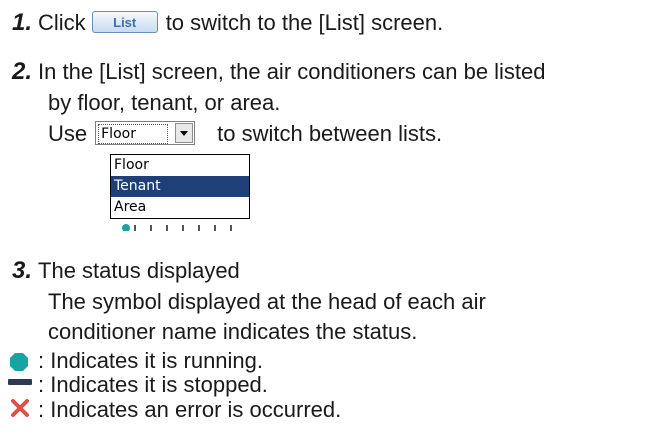 The height and width of the screenshot is (444, 672). What do you see at coordinates (62, 22) in the screenshot?
I see `step-1-pre-text: Click` at bounding box center [62, 22].